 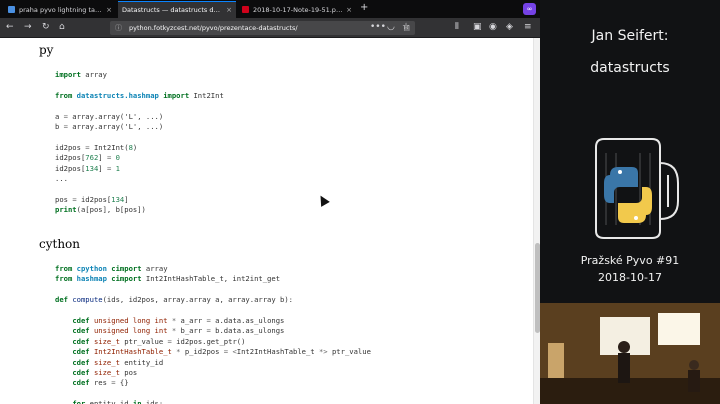 I want to click on code-line: id2pos = Int2Int(8), so click(x=96, y=147).